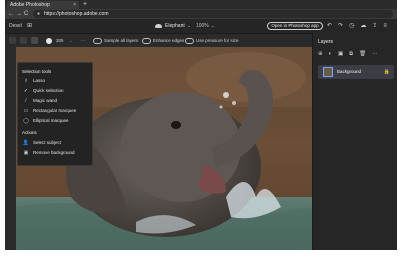 Image resolution: width=405 pixels, height=262 pixels. What do you see at coordinates (19, 14) in the screenshot?
I see `forward-icon: →` at bounding box center [19, 14].